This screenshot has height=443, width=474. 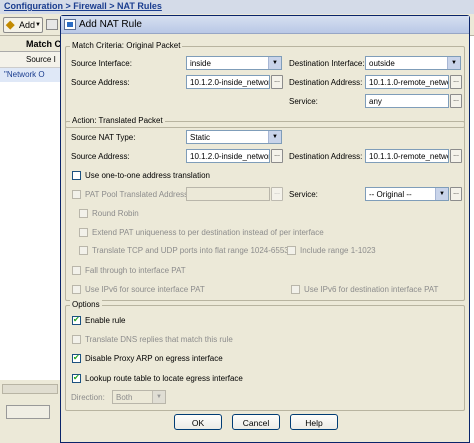 I want to click on plus-icon: ◆, so click(x=10, y=25).